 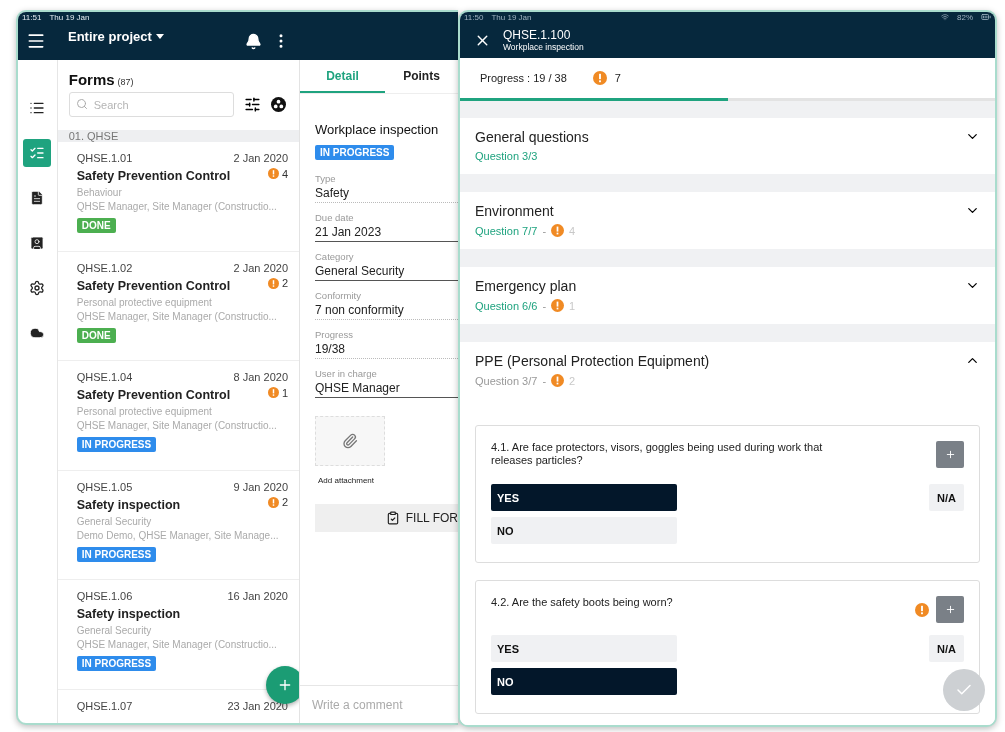 I want to click on section-card: General questions Question 3/3, so click(x=727, y=146).